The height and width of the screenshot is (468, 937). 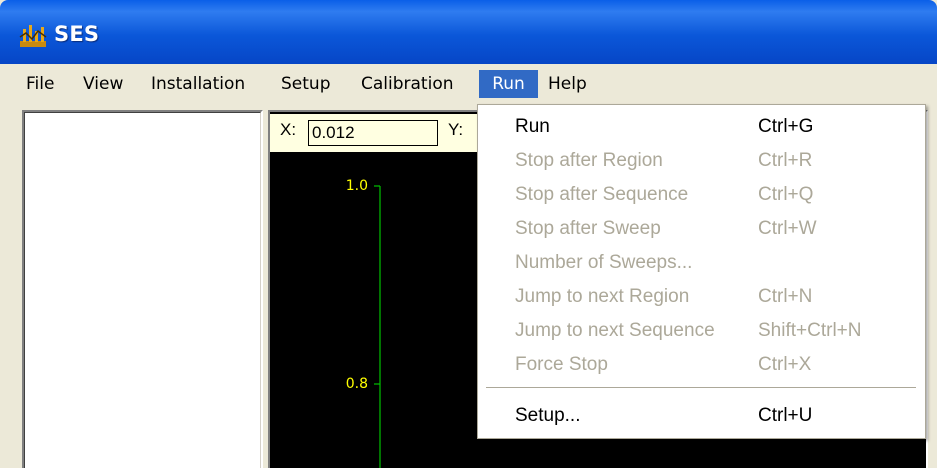 What do you see at coordinates (40, 84) in the screenshot?
I see `menu-file: File` at bounding box center [40, 84].